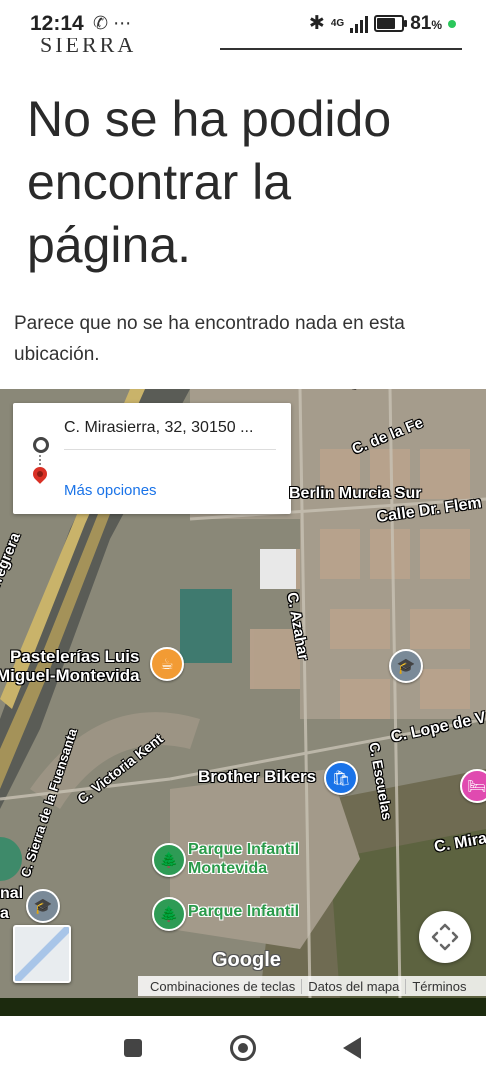 This screenshot has height=1080, width=486. What do you see at coordinates (4, 913) in the screenshot?
I see `map-label-place: a` at bounding box center [4, 913].